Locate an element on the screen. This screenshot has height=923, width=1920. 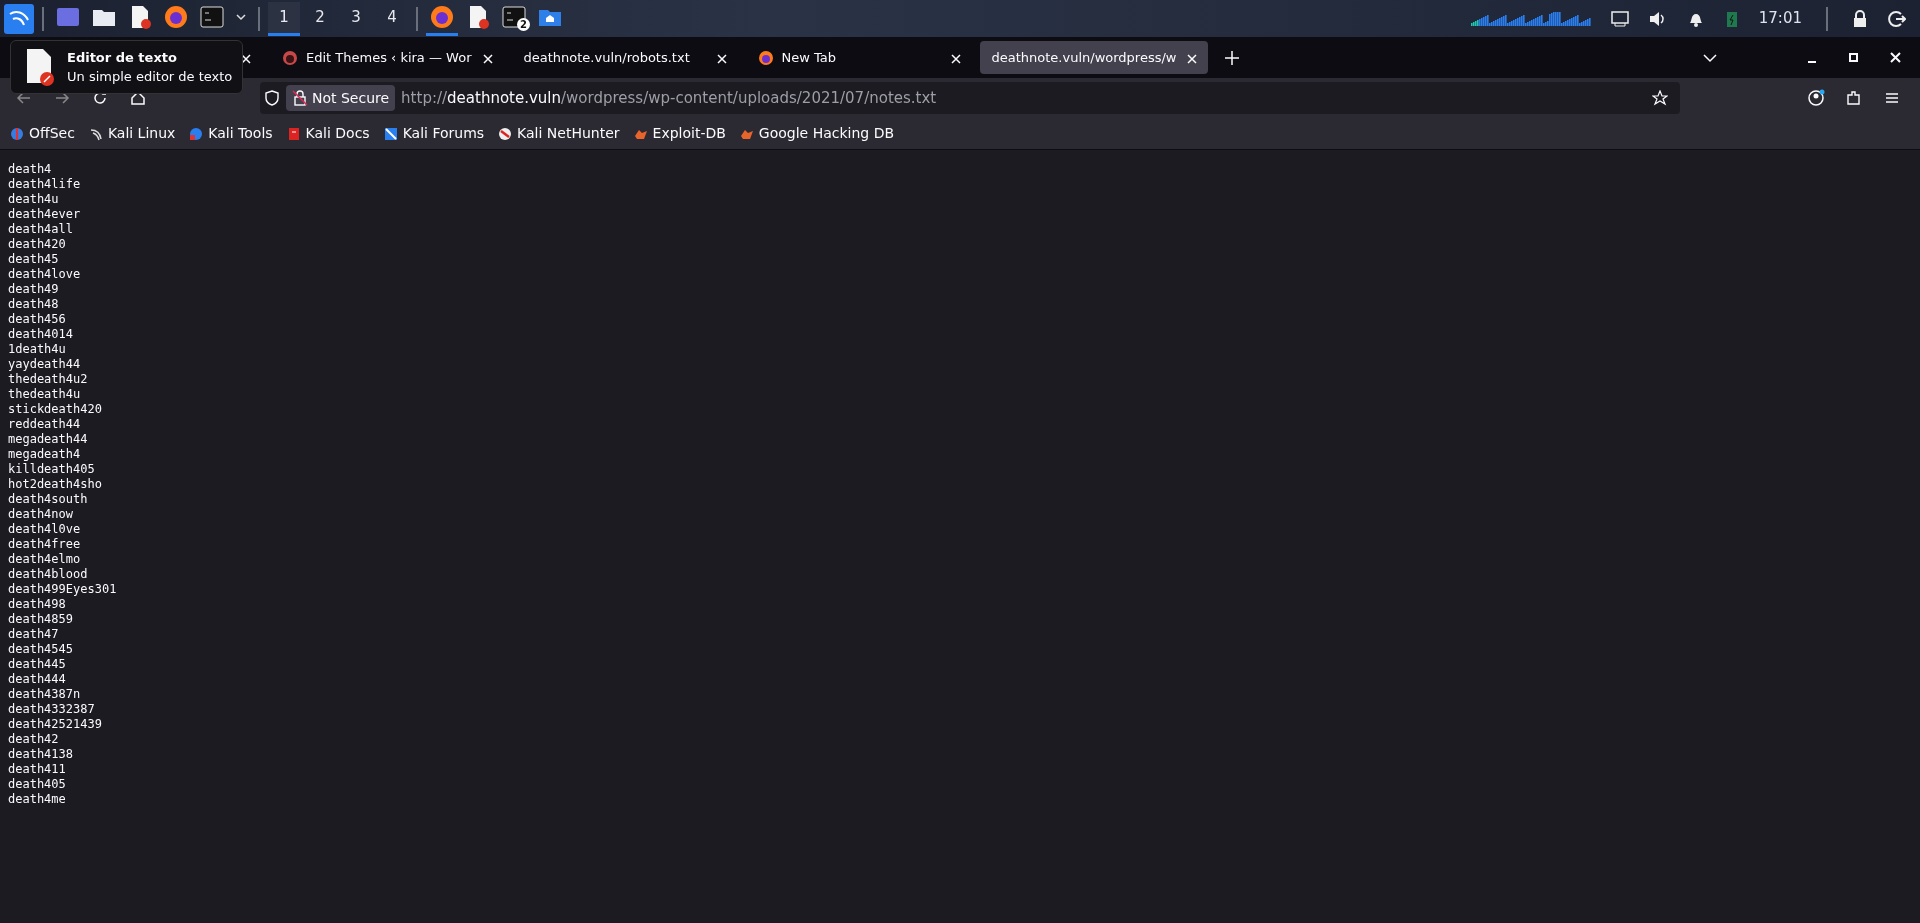
text-line: hot2death4sho is located at coordinates (55, 484).